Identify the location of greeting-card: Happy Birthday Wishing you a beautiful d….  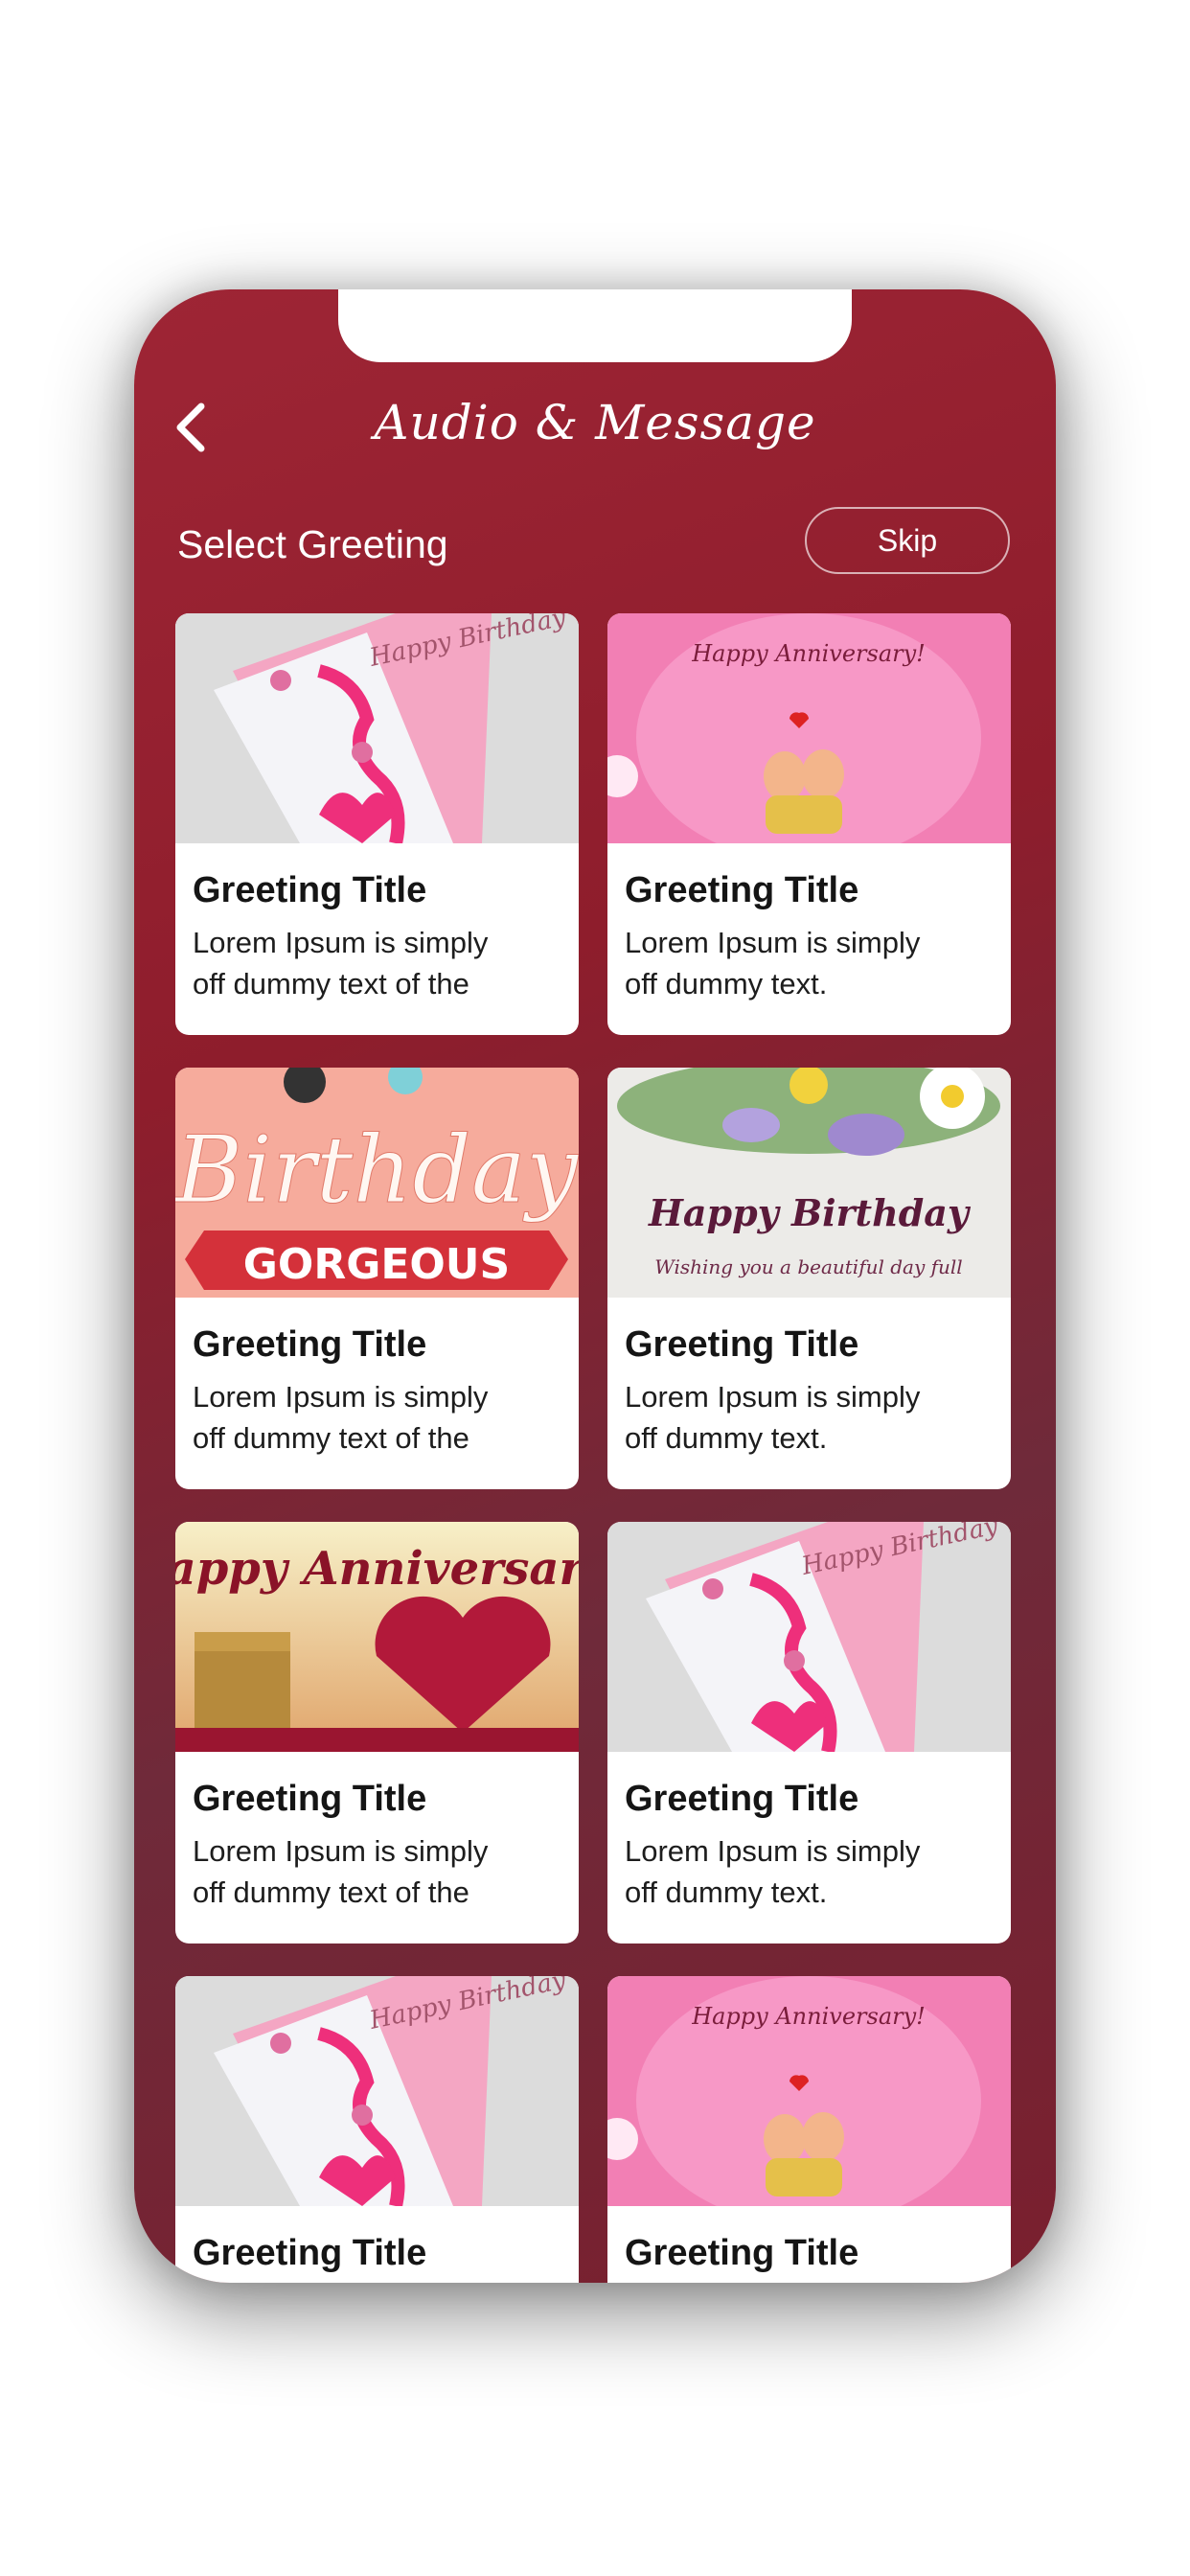
(809, 1278).